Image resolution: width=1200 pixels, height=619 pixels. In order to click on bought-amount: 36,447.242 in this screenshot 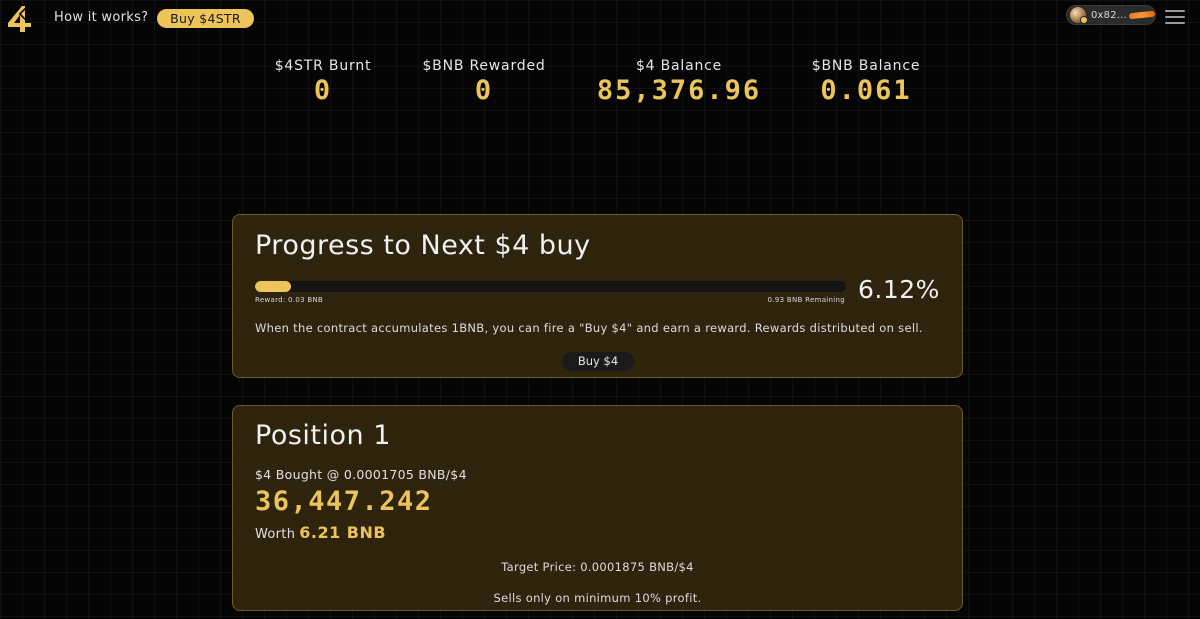, I will do `click(344, 501)`.